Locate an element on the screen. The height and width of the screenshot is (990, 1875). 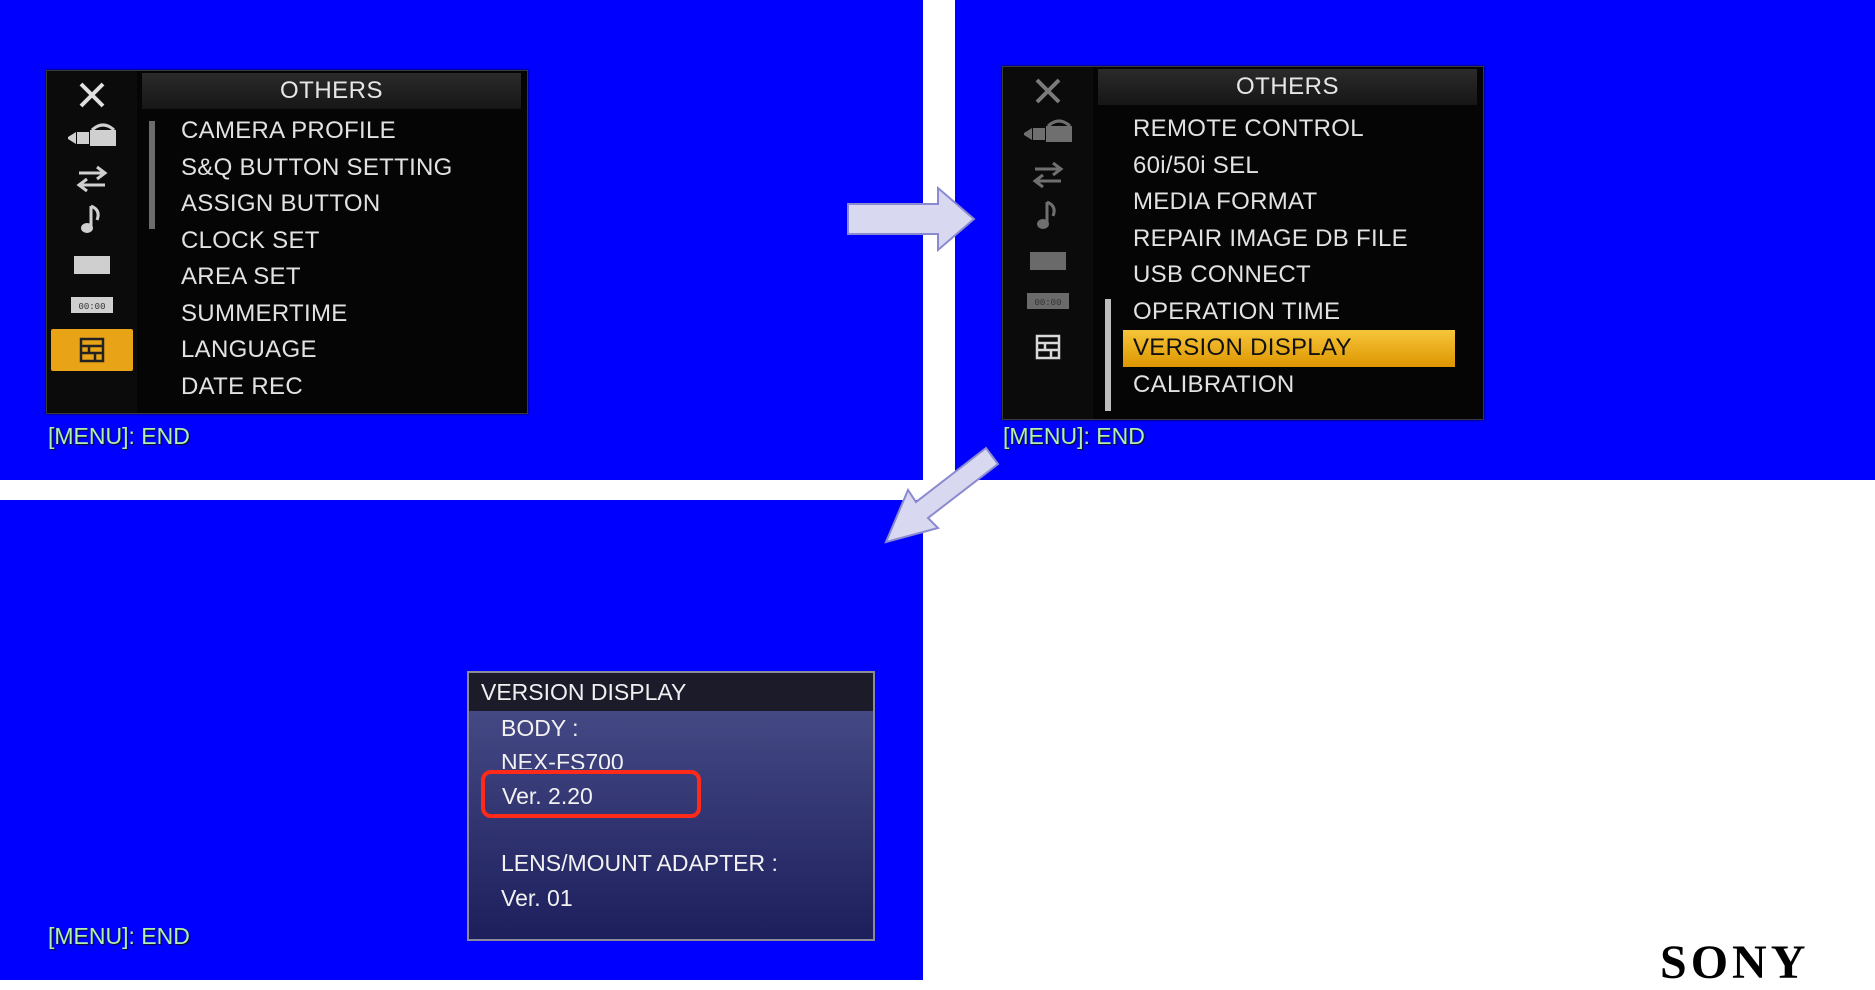
menu-item-date-rec: DATE REC is located at coordinates (339, 387).